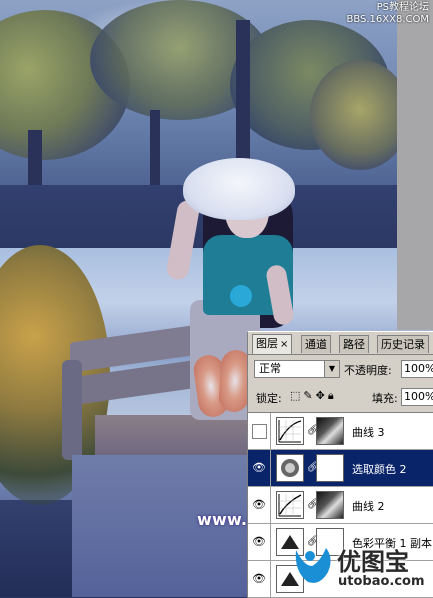  What do you see at coordinates (241, 296) in the screenshot?
I see `dress-flower` at bounding box center [241, 296].